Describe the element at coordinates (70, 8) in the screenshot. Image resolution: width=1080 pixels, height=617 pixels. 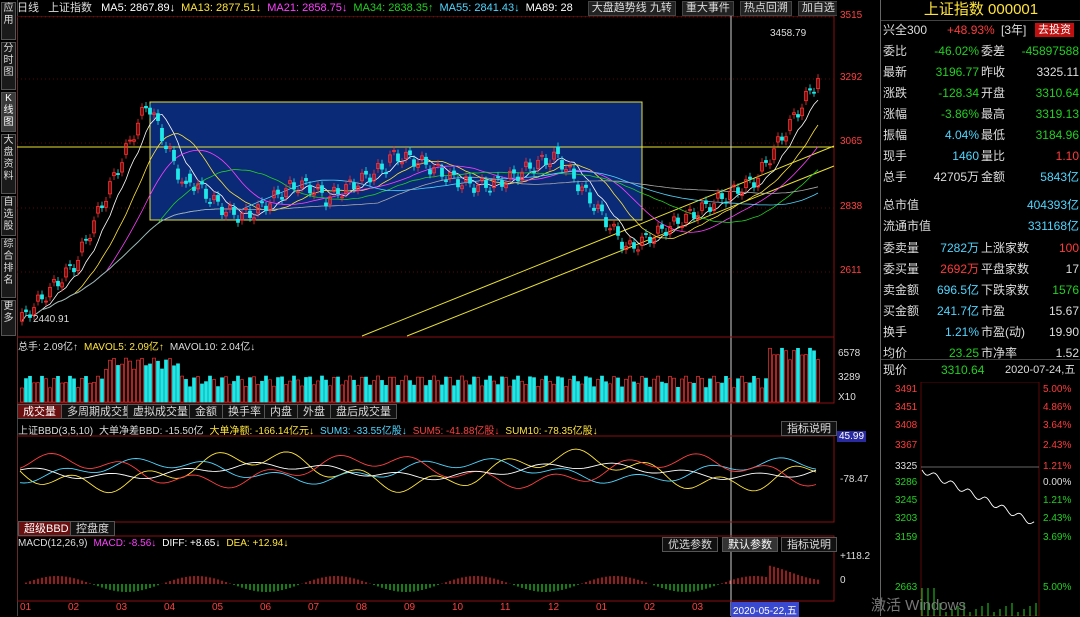
I see `index-name: 上证指数` at that location.